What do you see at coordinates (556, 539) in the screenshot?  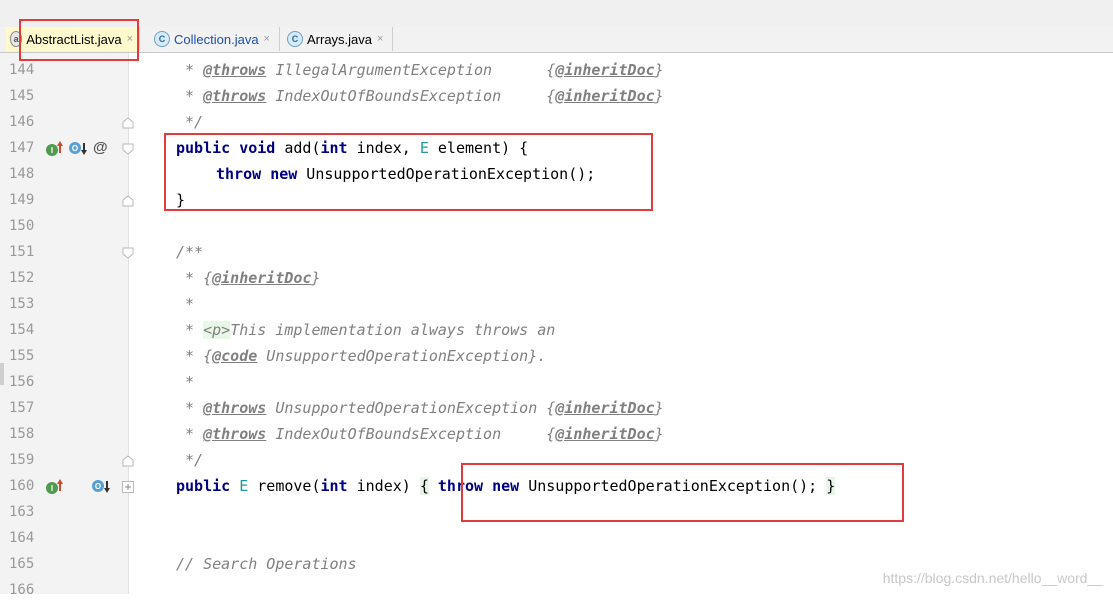 I see `code-line-164: 164` at bounding box center [556, 539].